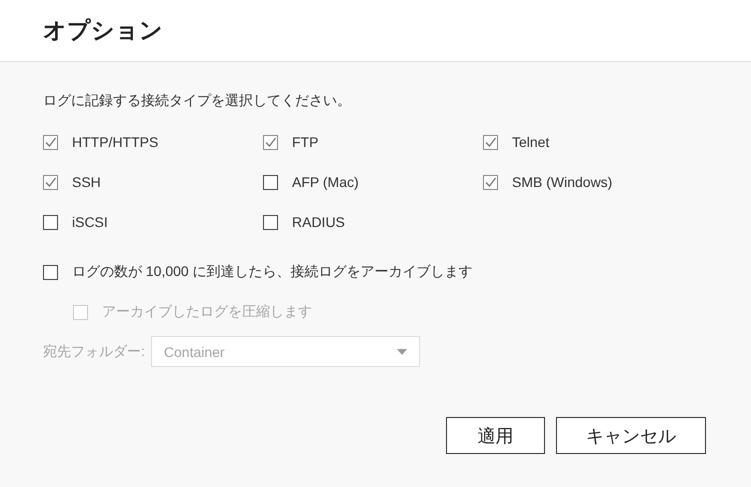  What do you see at coordinates (72, 182) in the screenshot?
I see `checkbox-label: SSH` at bounding box center [72, 182].